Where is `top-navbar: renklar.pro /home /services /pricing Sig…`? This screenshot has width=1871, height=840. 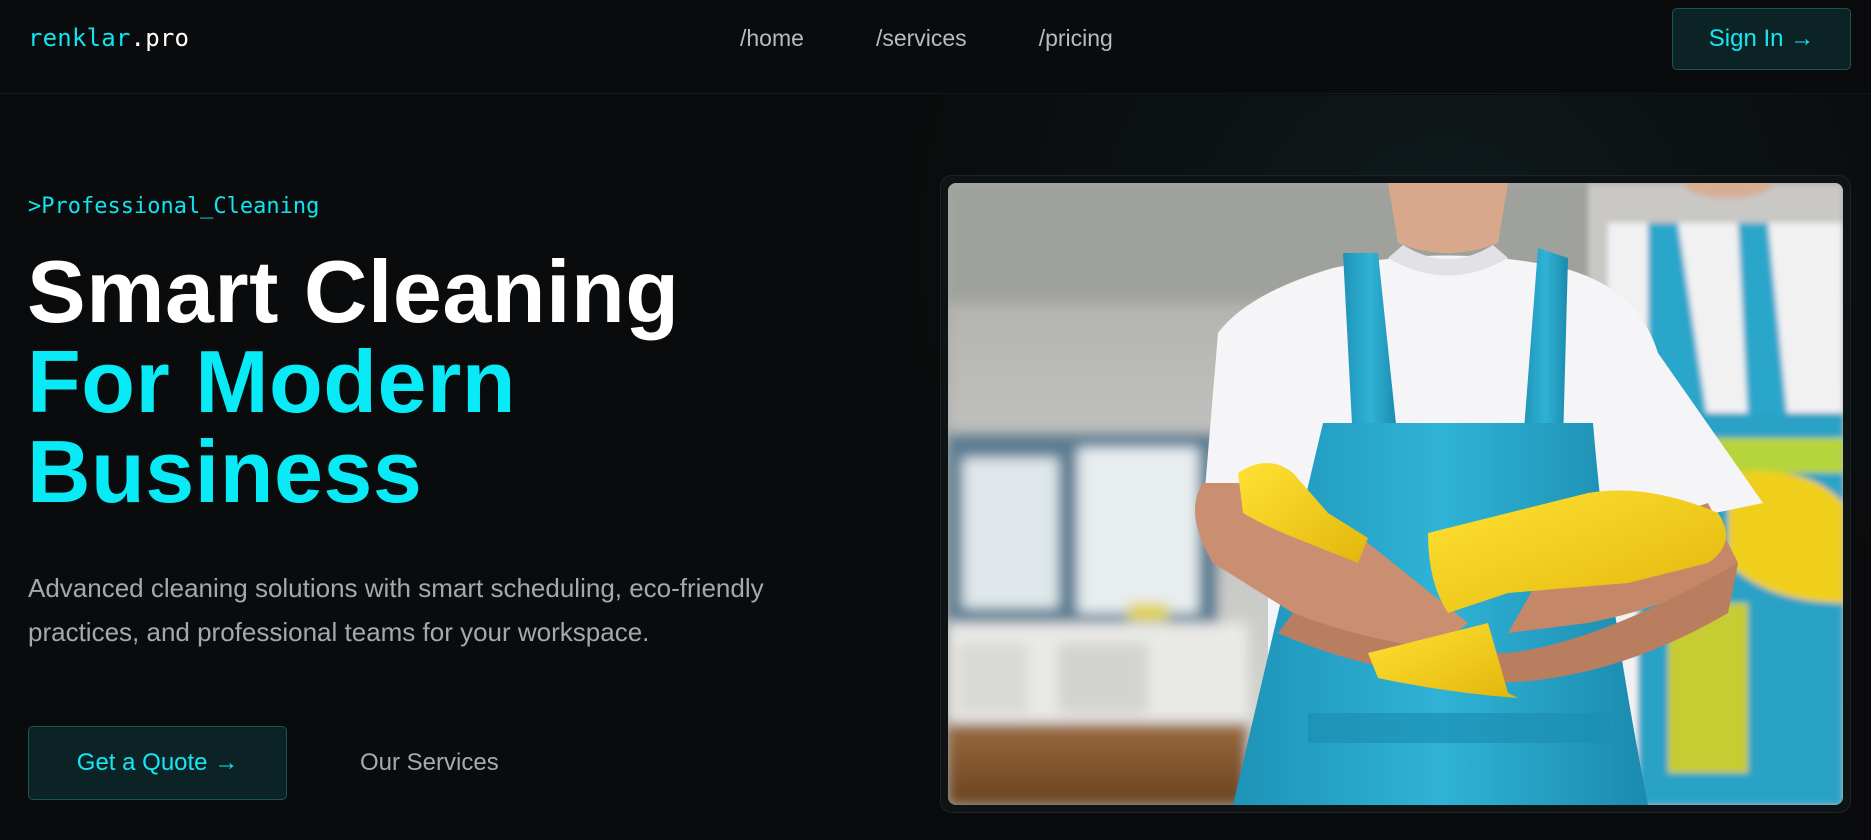 top-navbar: renklar.pro /home /services /pricing Sig… is located at coordinates (935, 47).